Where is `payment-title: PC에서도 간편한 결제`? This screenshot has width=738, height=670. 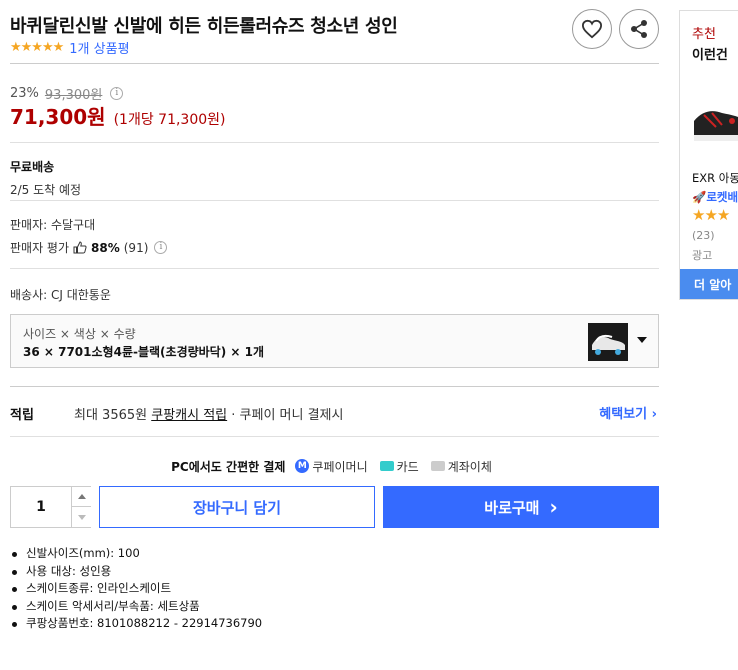 payment-title: PC에서도 간편한 결제 is located at coordinates (228, 466).